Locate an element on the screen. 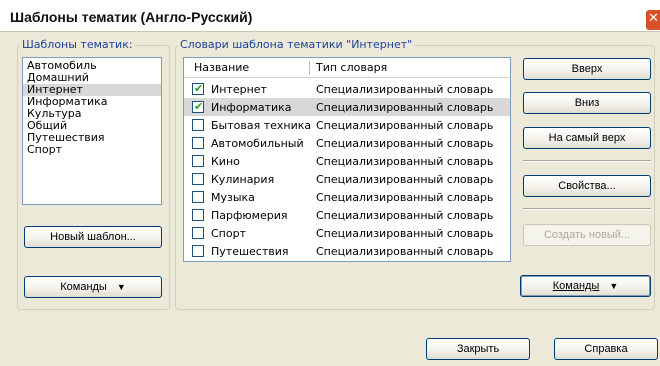 This screenshot has width=660, height=366. table-row: Кино Специализированный словарь is located at coordinates (347, 161).